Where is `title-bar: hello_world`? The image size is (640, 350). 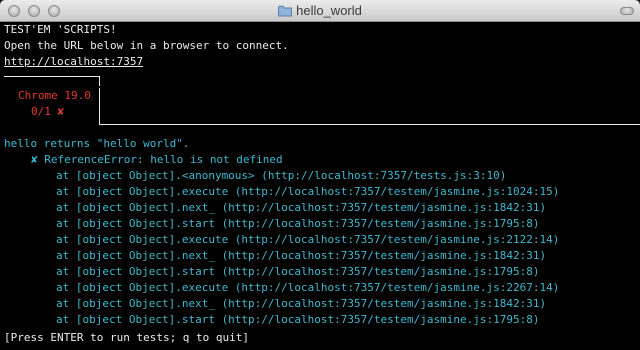
title-bar: hello_world is located at coordinates (320, 11).